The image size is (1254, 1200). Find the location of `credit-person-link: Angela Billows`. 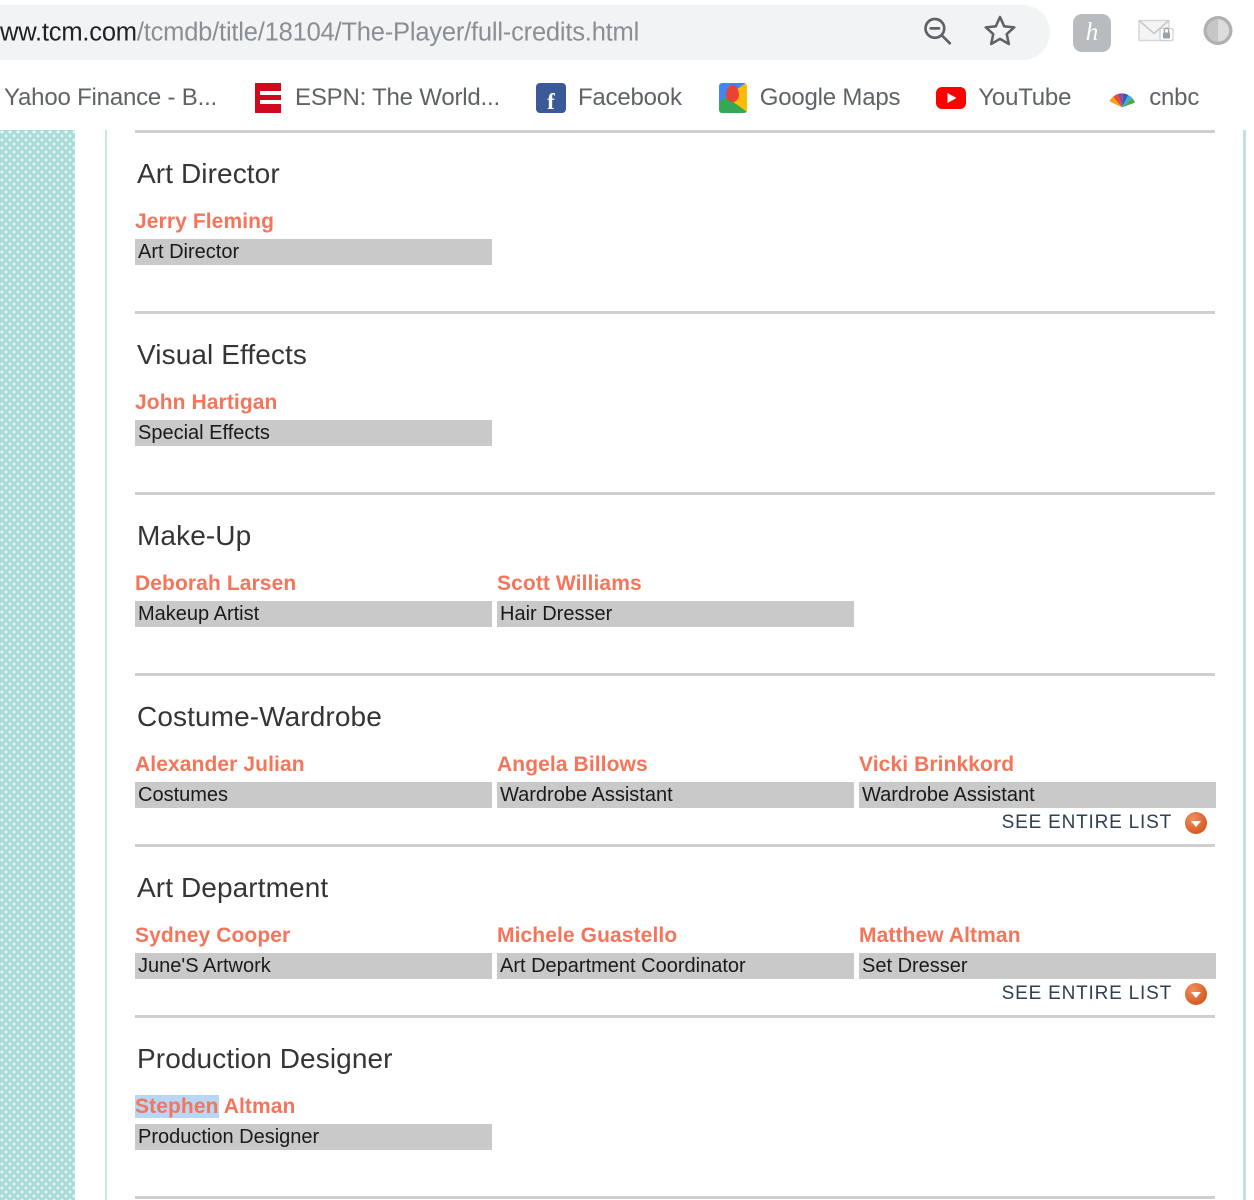

credit-person-link: Angela Billows is located at coordinates (572, 767).